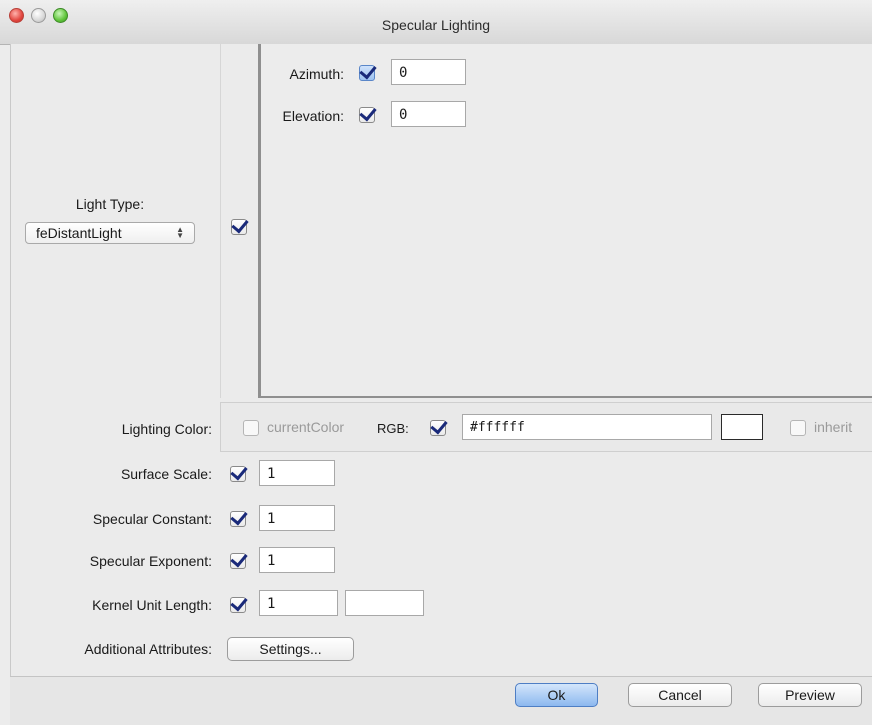  I want to click on elevation-checkbox, so click(367, 115).